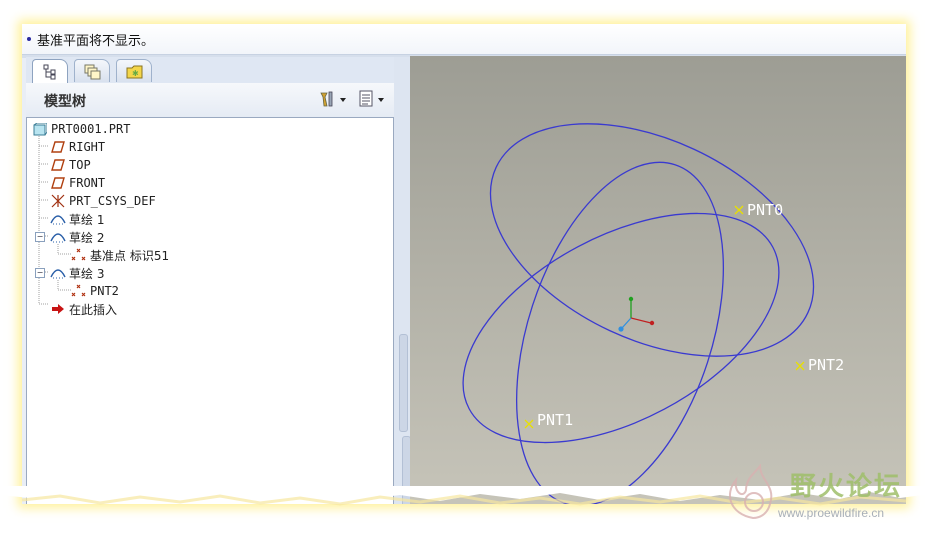 This screenshot has height=534, width=930. I want to click on tree-item-front: FRONT, so click(77, 183).